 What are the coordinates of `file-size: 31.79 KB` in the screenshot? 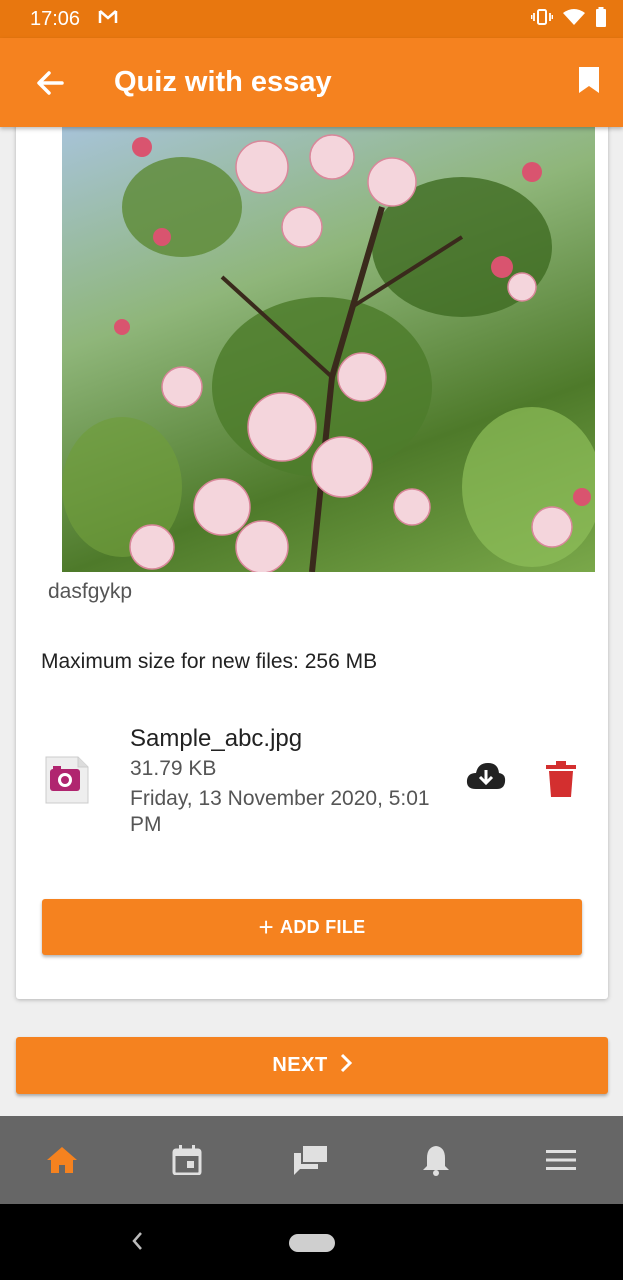 It's located at (173, 768).